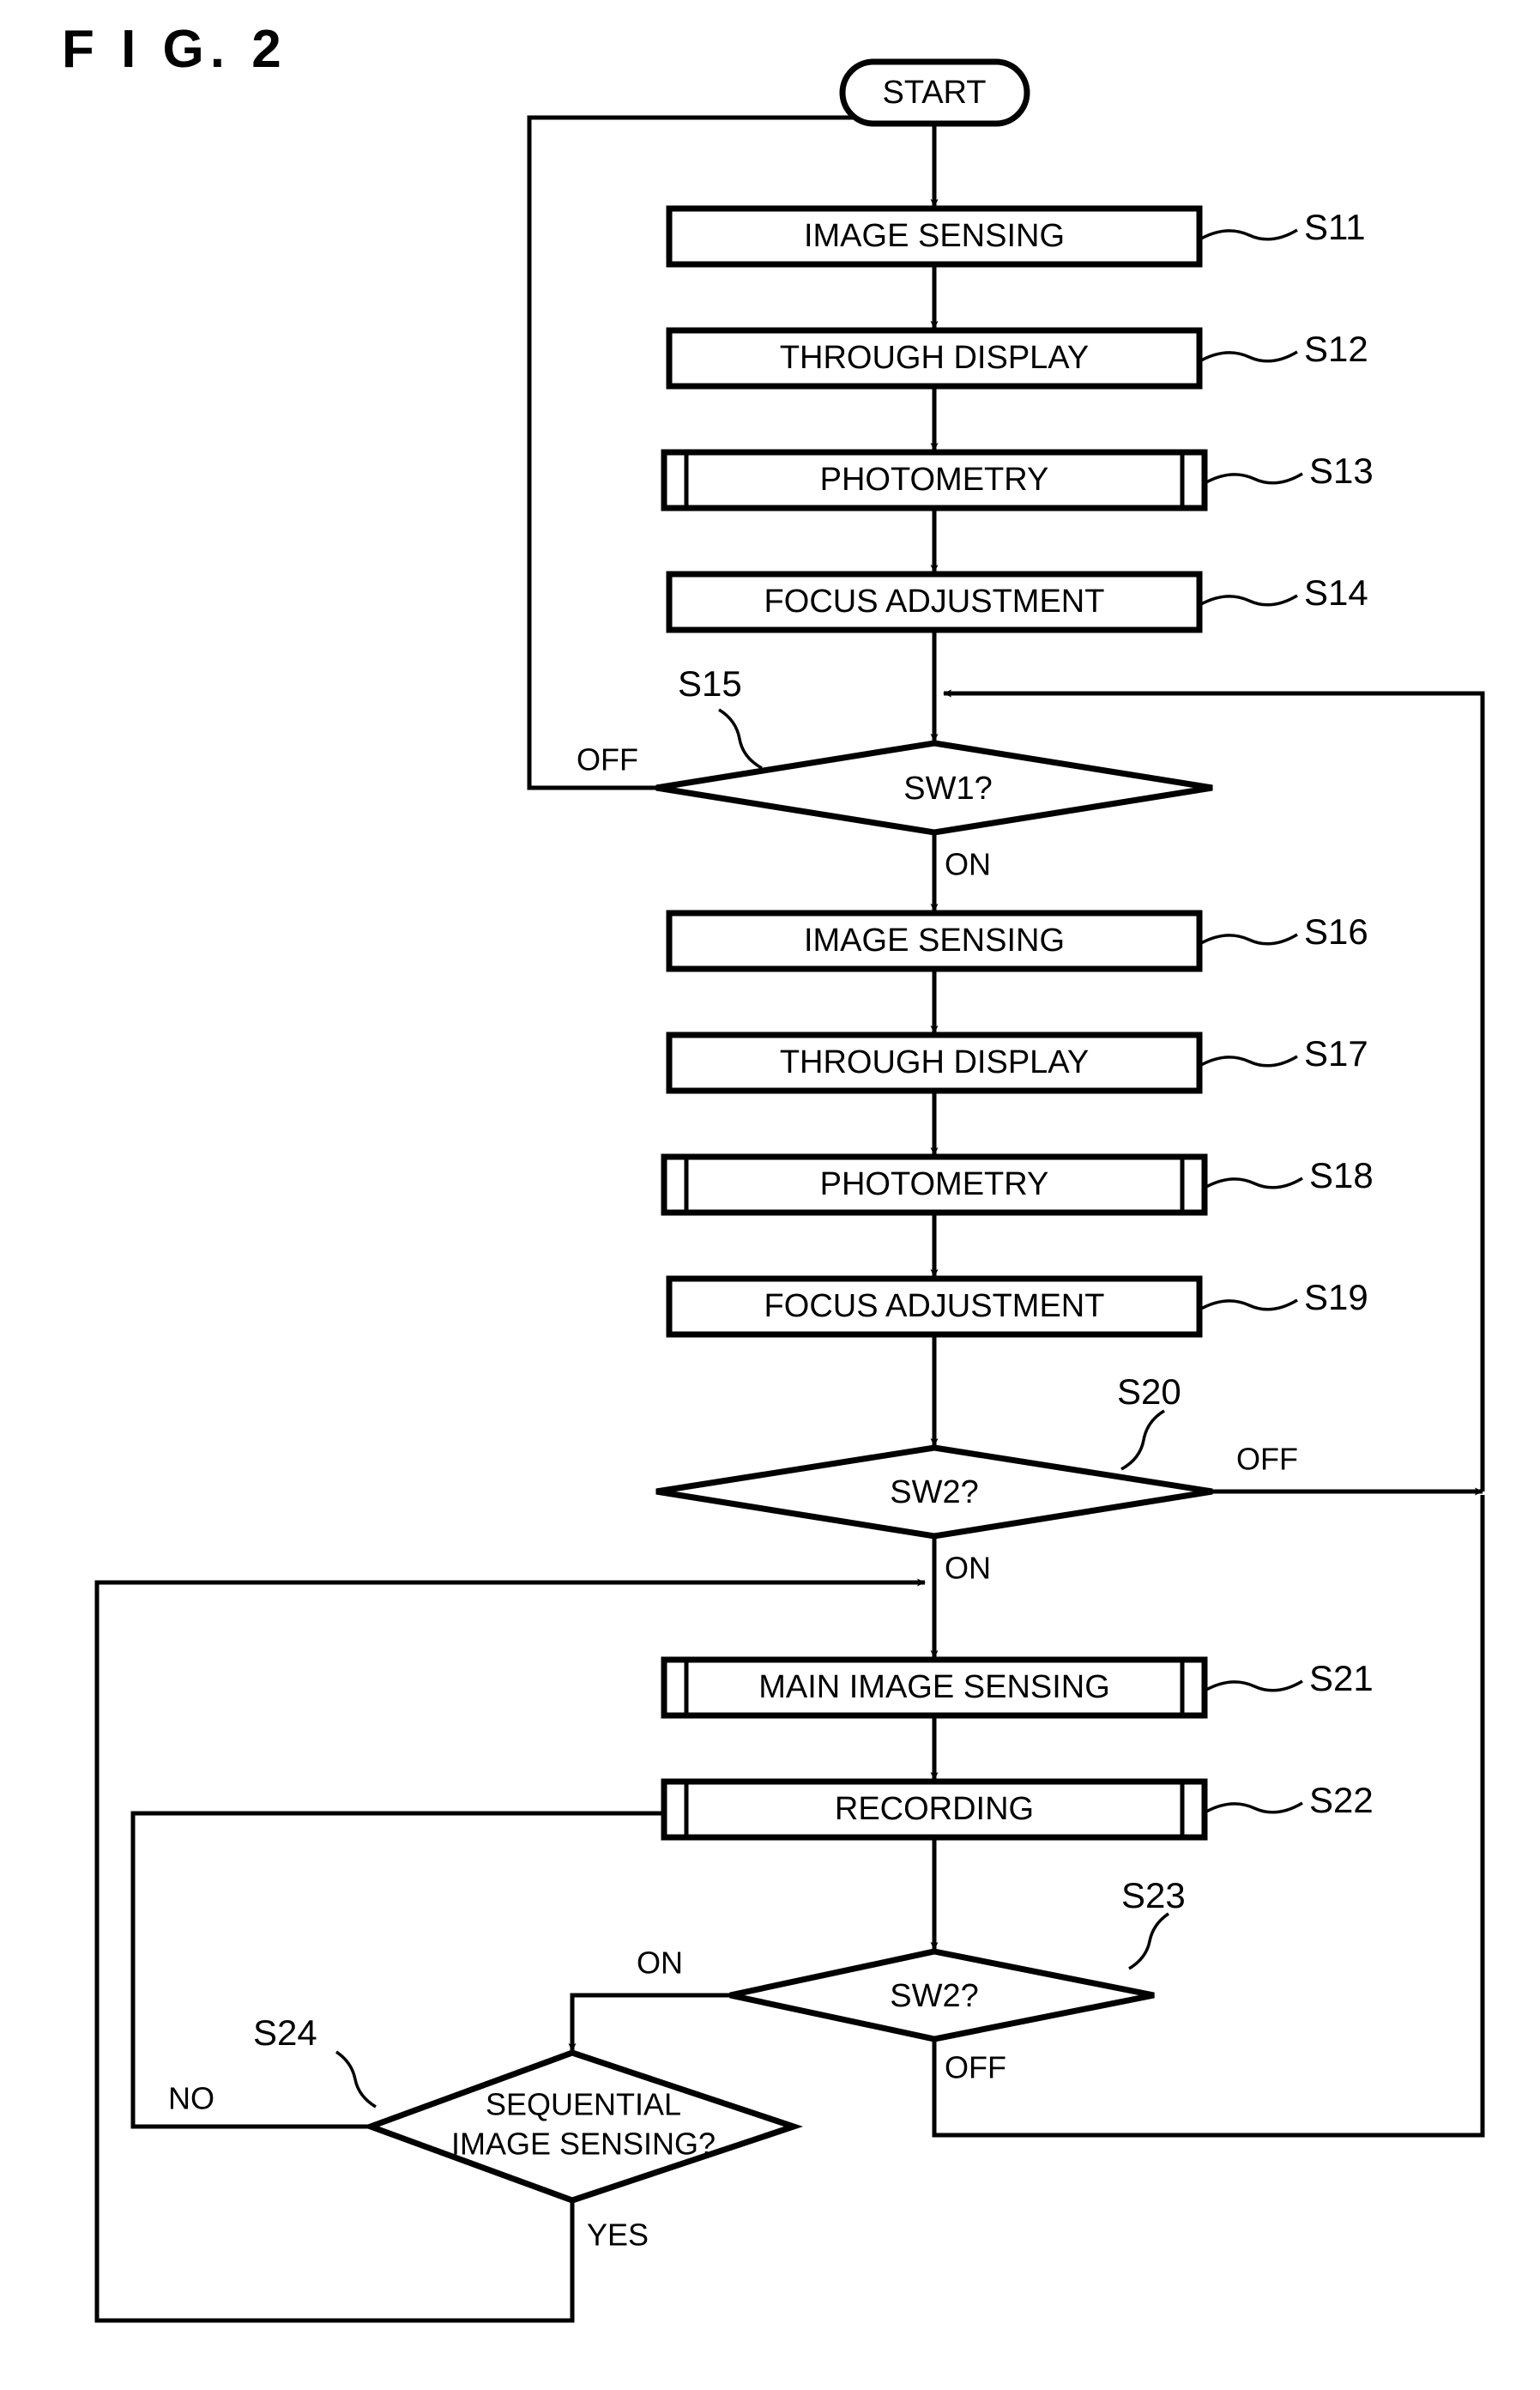 This screenshot has width=1540, height=2390. What do you see at coordinates (356, 2079) in the screenshot?
I see `leader-s24` at bounding box center [356, 2079].